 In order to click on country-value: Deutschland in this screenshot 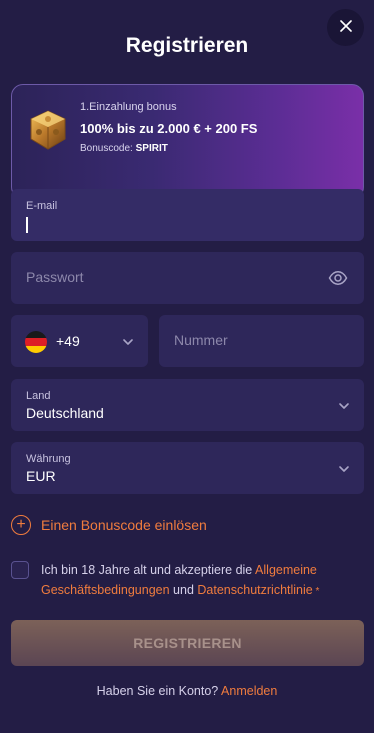, I will do `click(65, 413)`.